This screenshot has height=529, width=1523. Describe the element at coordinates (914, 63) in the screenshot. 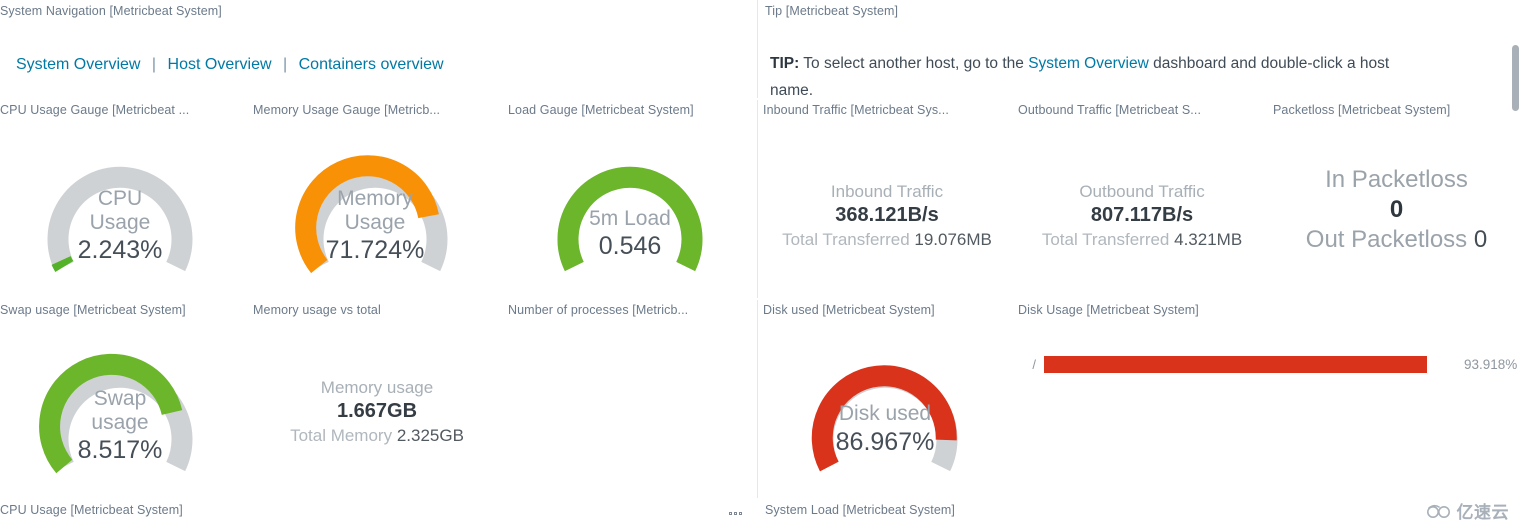

I see `tip-text-before: To select another host, go to the` at that location.